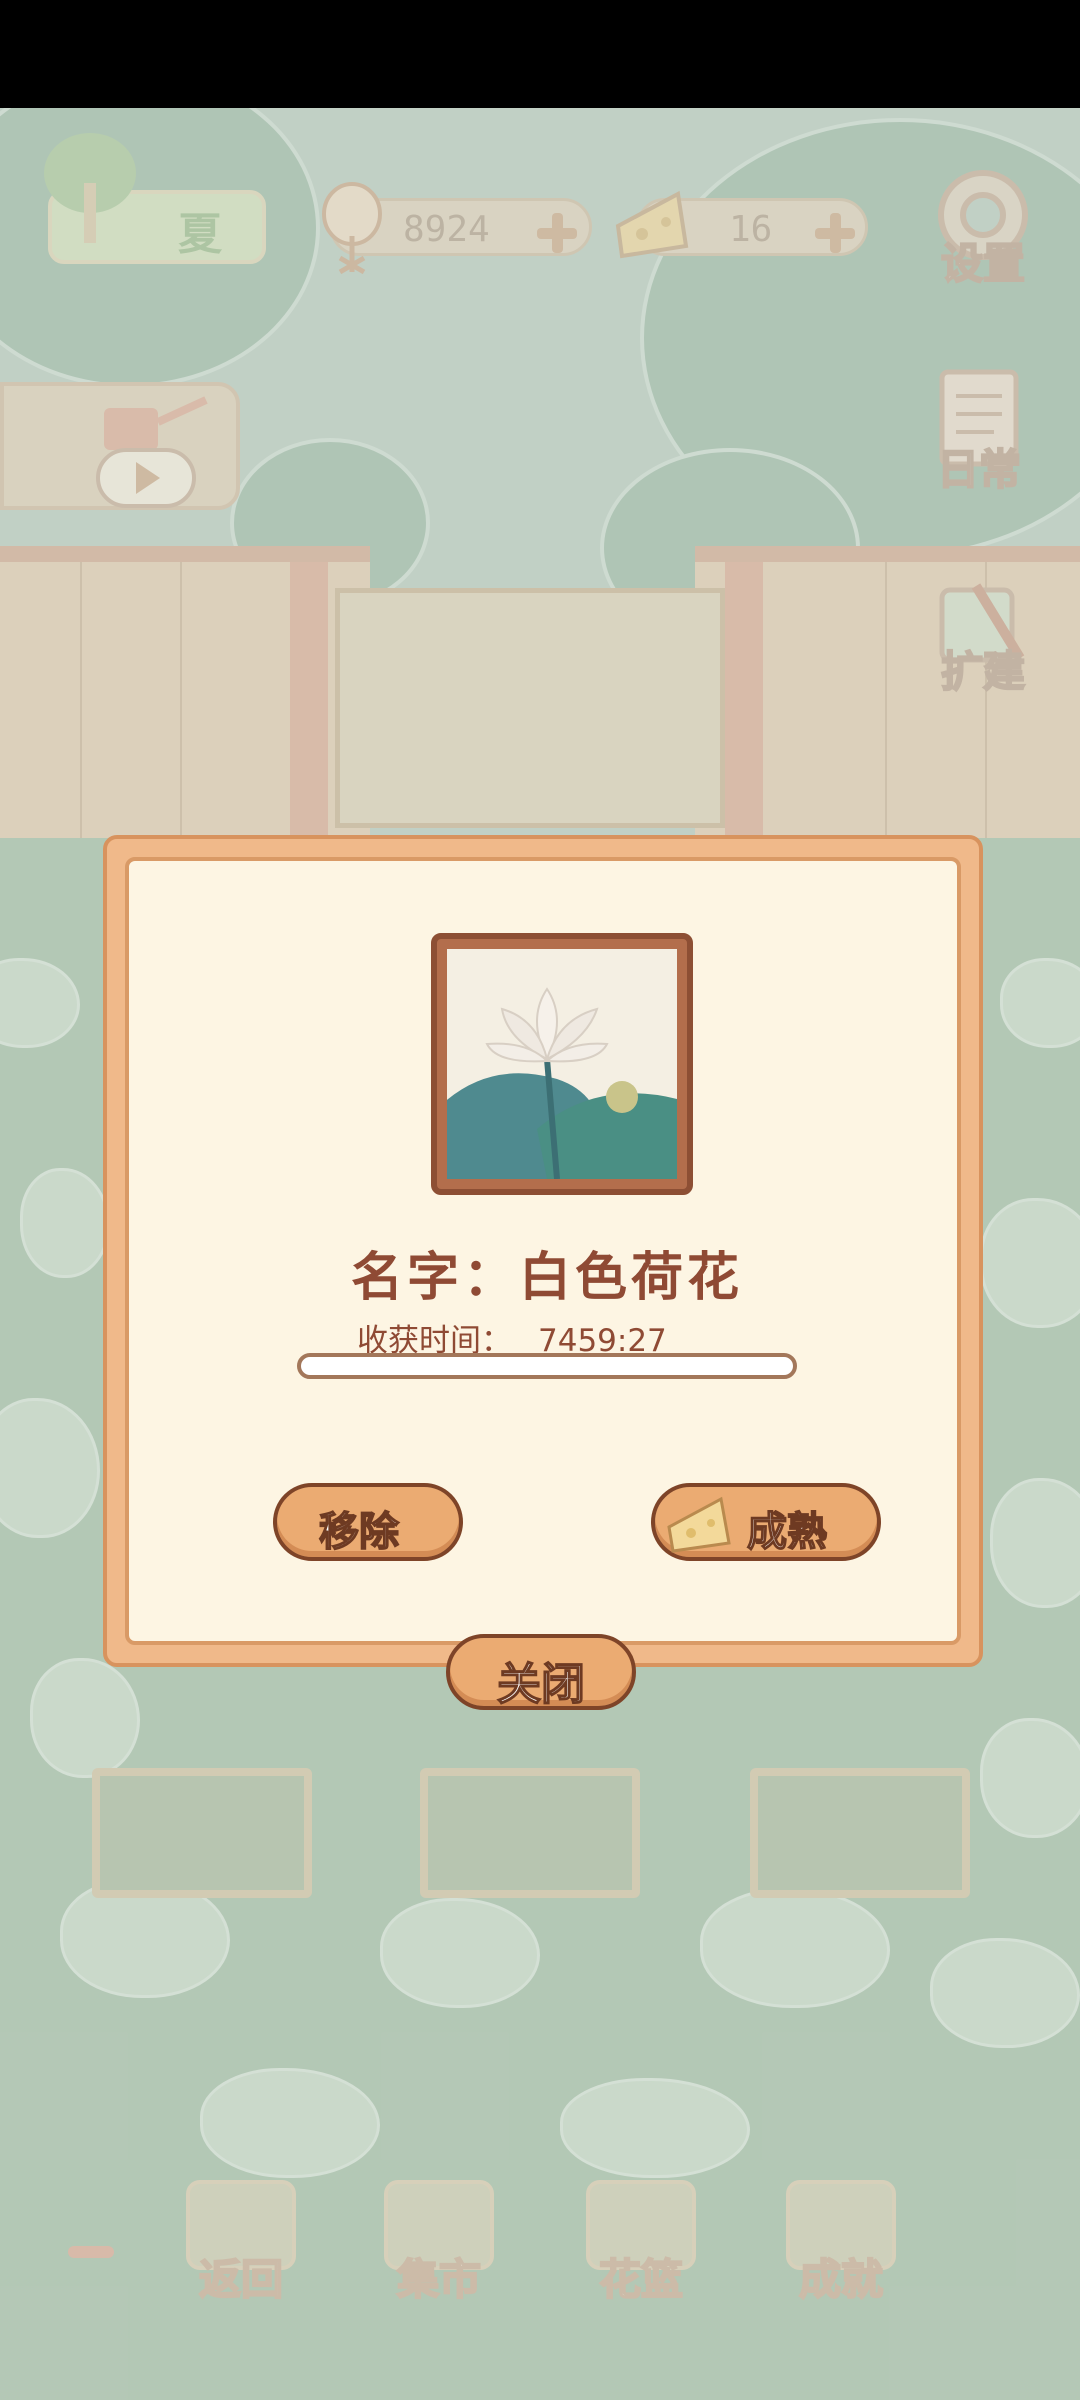 The height and width of the screenshot is (2400, 1080). I want to click on mature-button: 成熟, so click(766, 1522).